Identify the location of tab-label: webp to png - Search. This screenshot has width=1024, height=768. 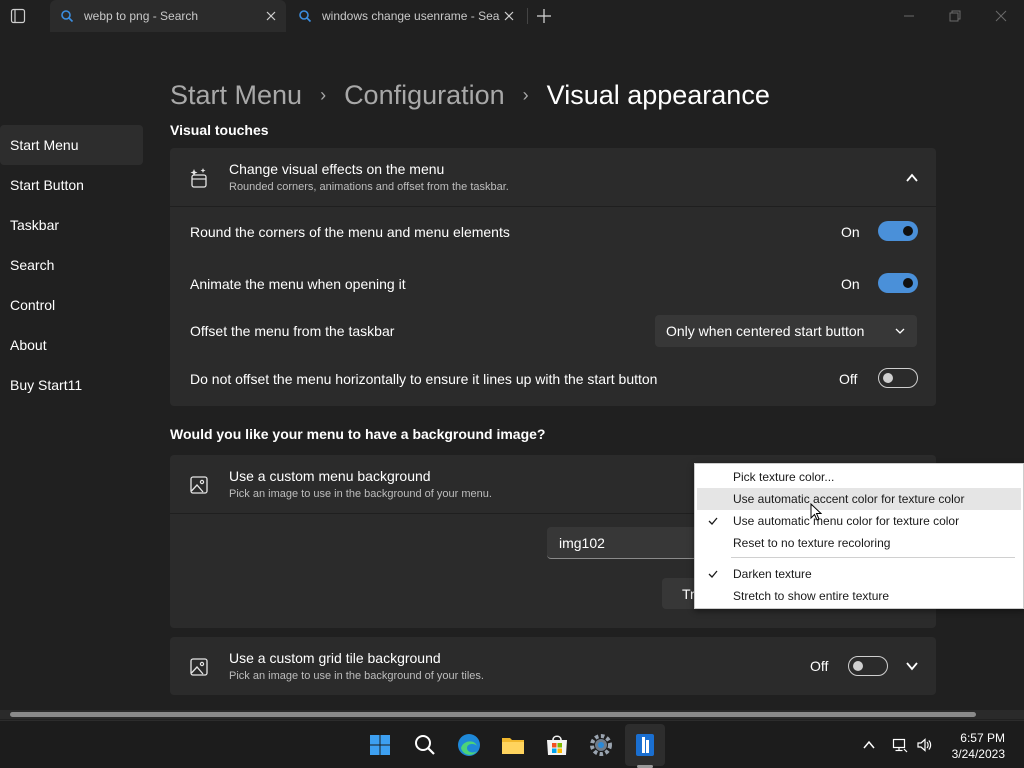
(141, 16).